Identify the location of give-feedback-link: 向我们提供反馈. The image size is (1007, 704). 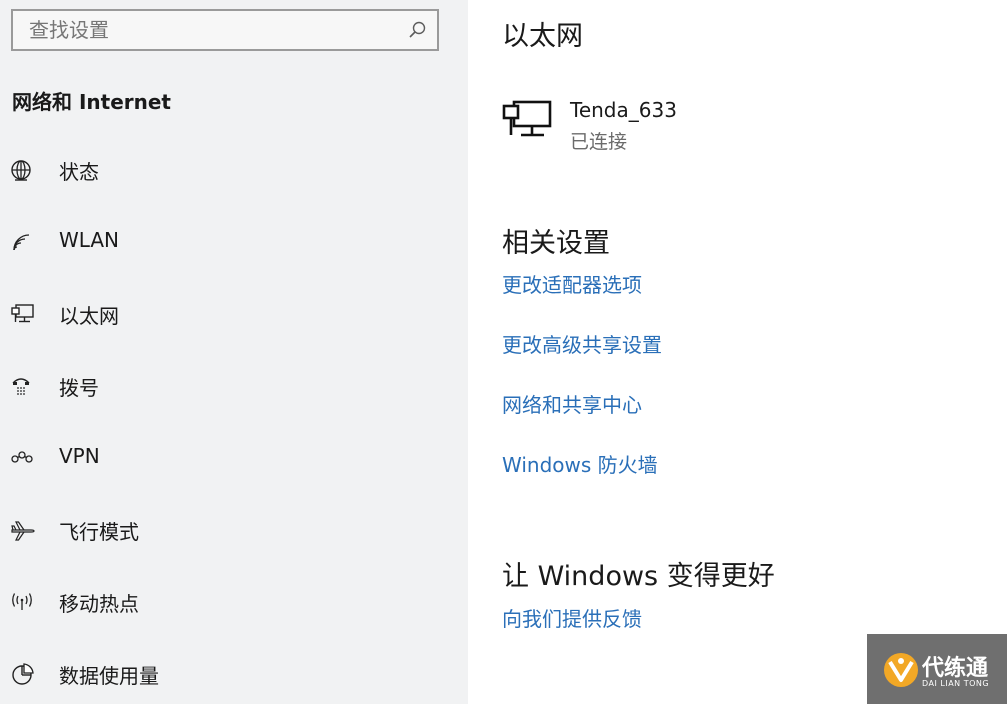
(572, 617).